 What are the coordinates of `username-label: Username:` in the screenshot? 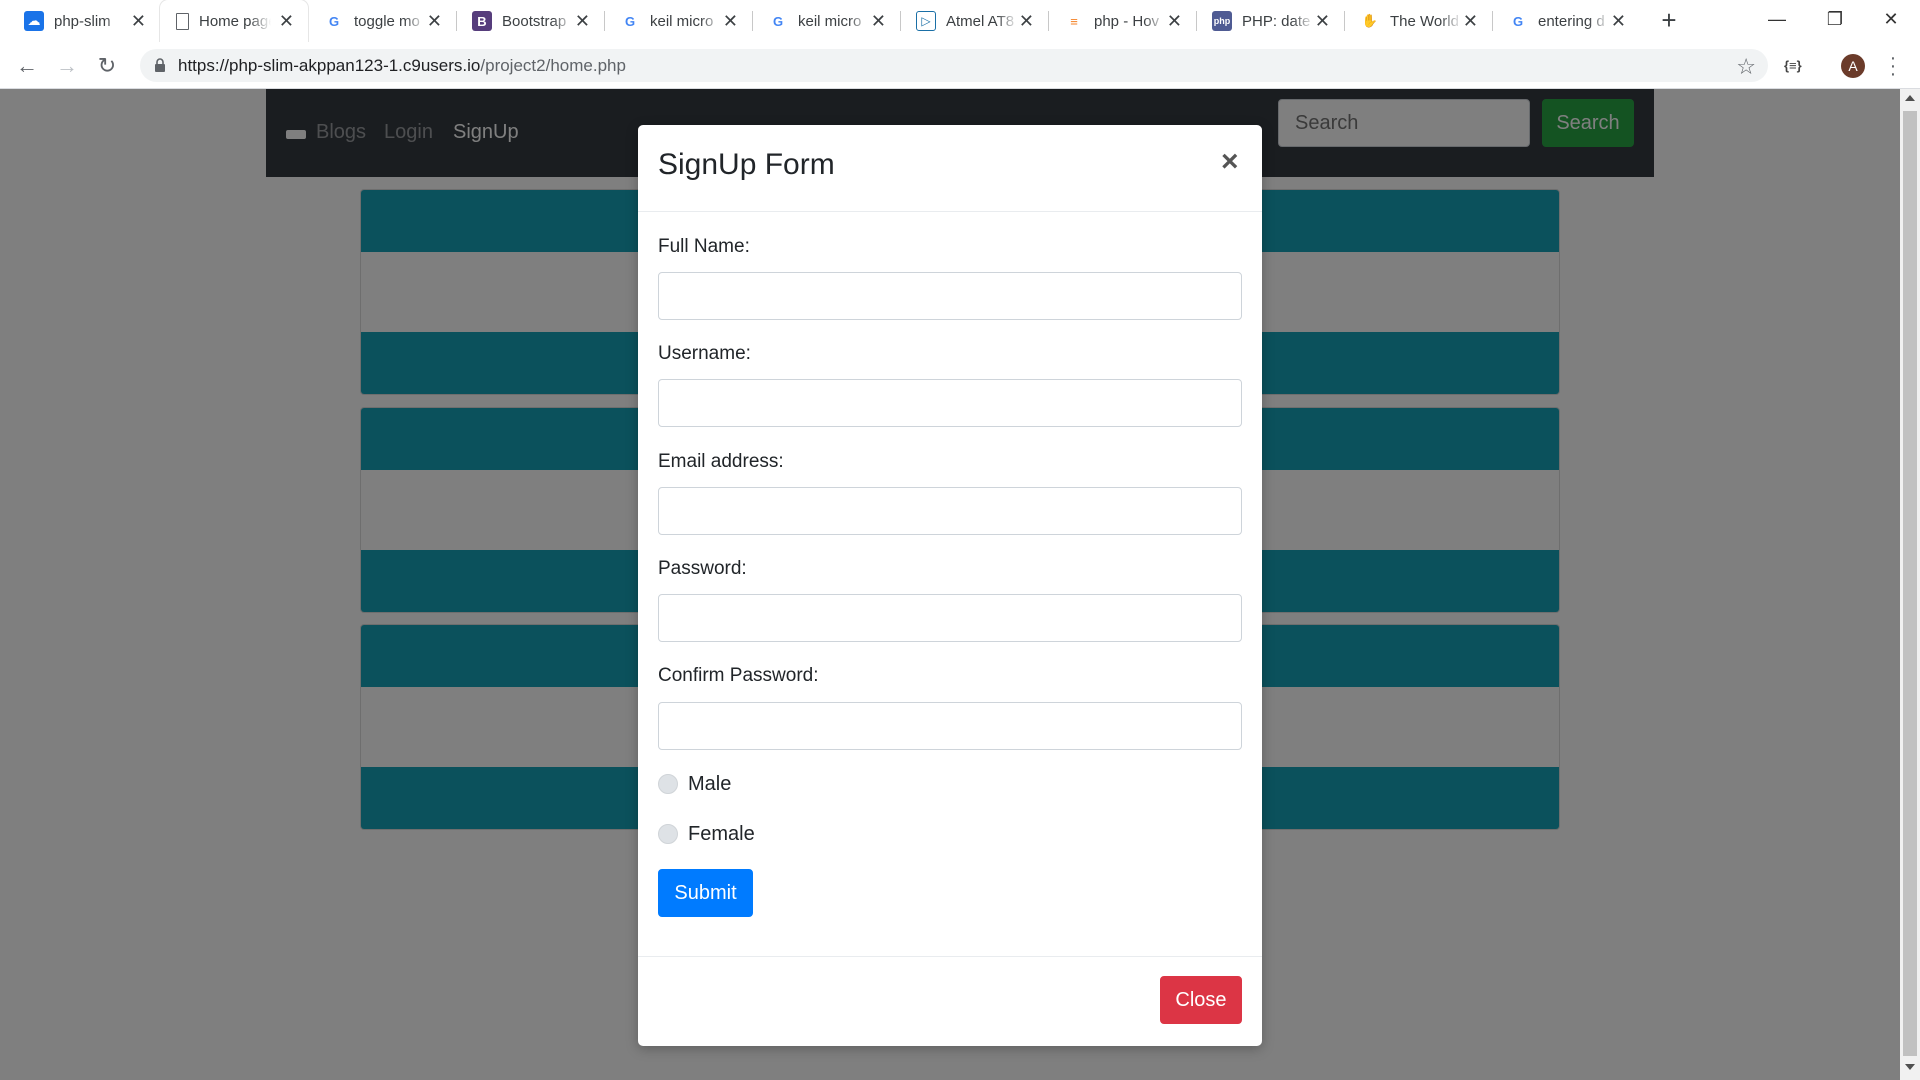 It's located at (704, 353).